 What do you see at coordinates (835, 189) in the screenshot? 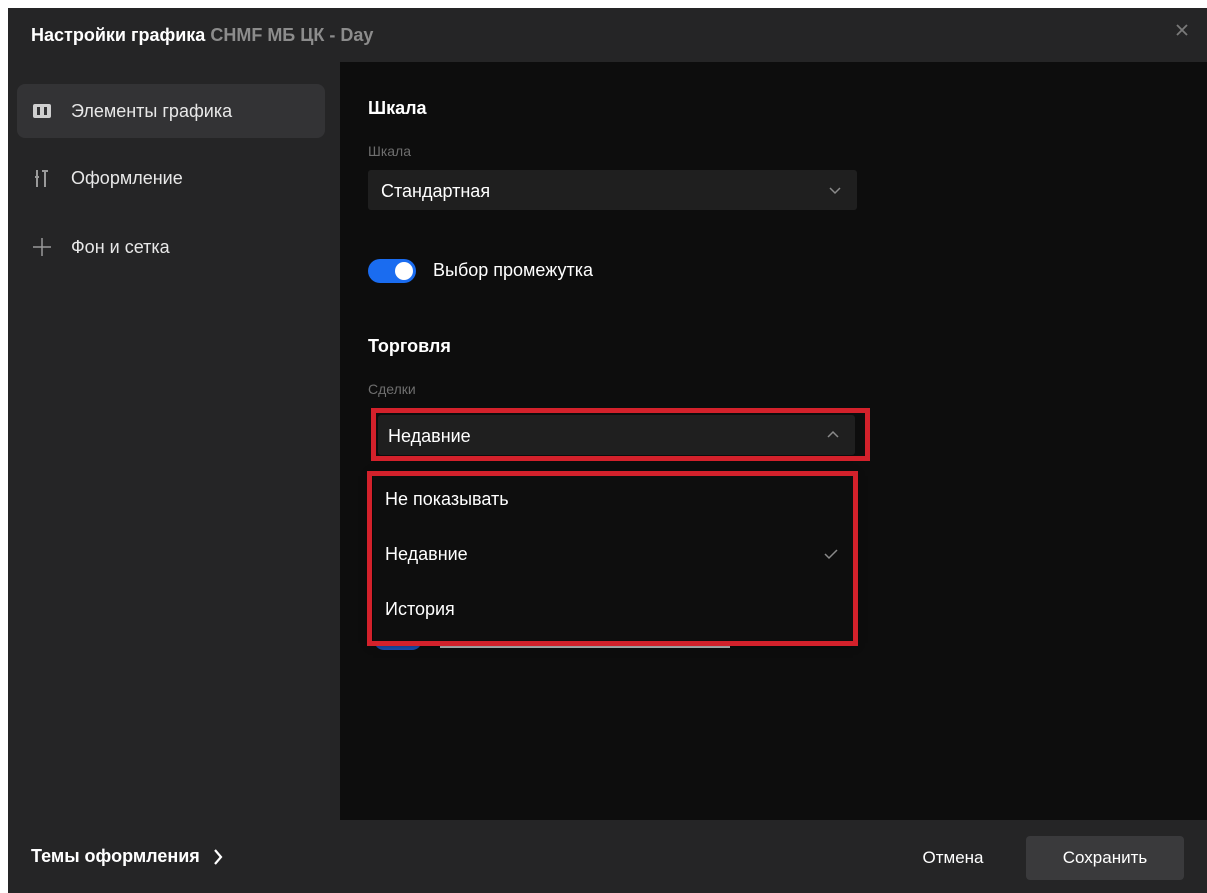
I see `chevron-down-icon` at bounding box center [835, 189].